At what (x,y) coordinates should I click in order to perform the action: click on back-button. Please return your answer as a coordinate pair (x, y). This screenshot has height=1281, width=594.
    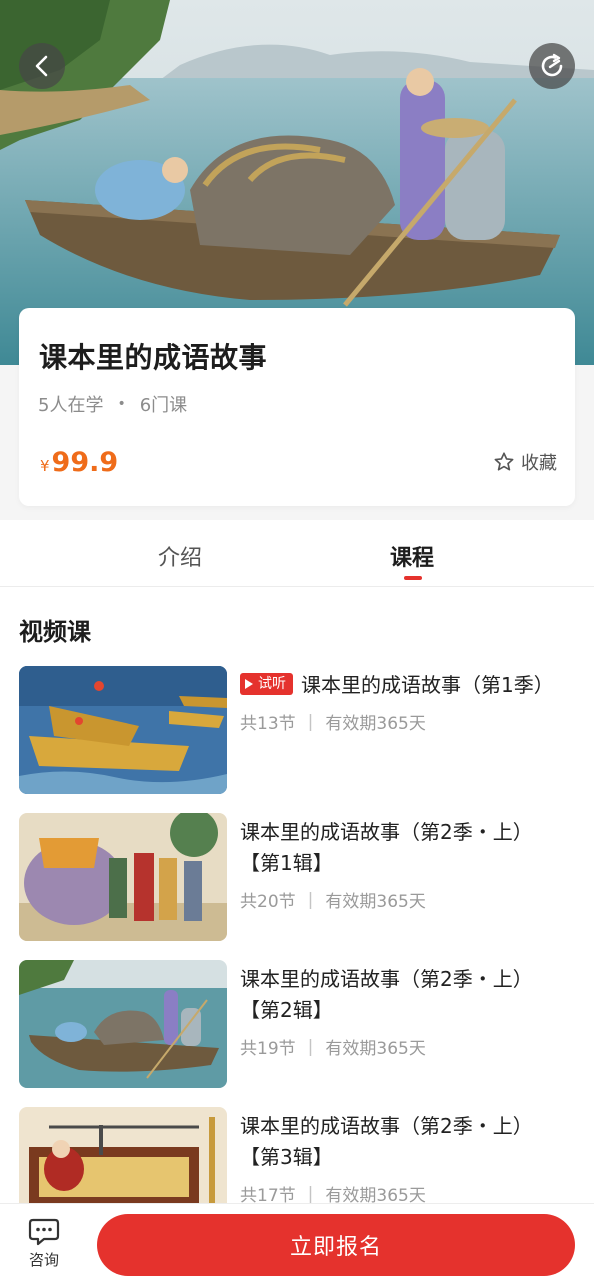
    Looking at the image, I should click on (42, 66).